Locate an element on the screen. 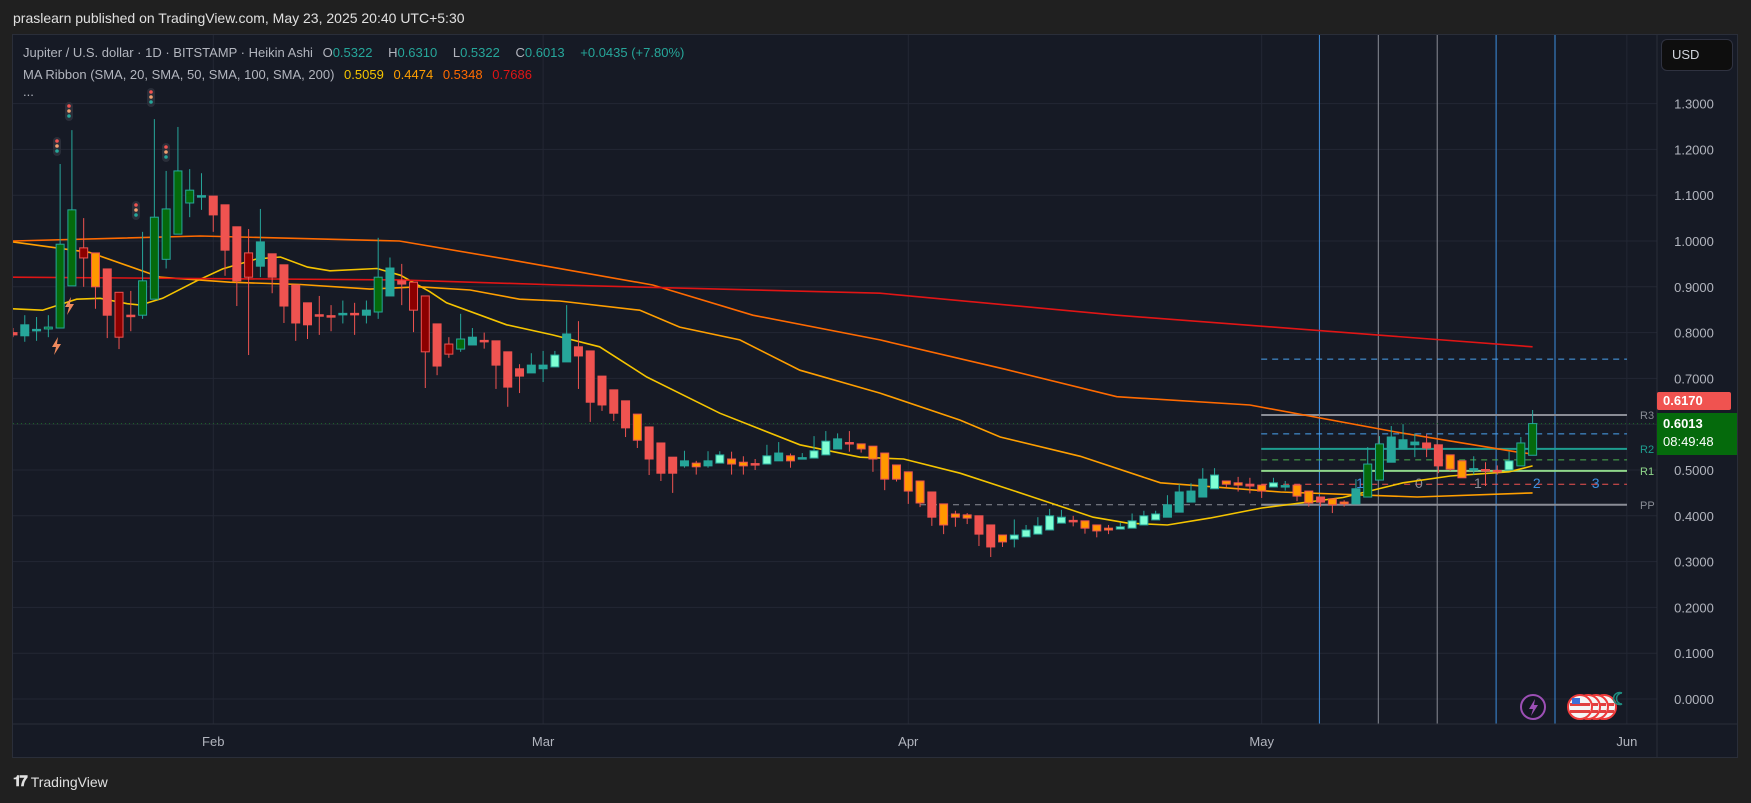 Image resolution: width=1751 pixels, height=803 pixels. signal-light-red is located at coordinates (136, 205).